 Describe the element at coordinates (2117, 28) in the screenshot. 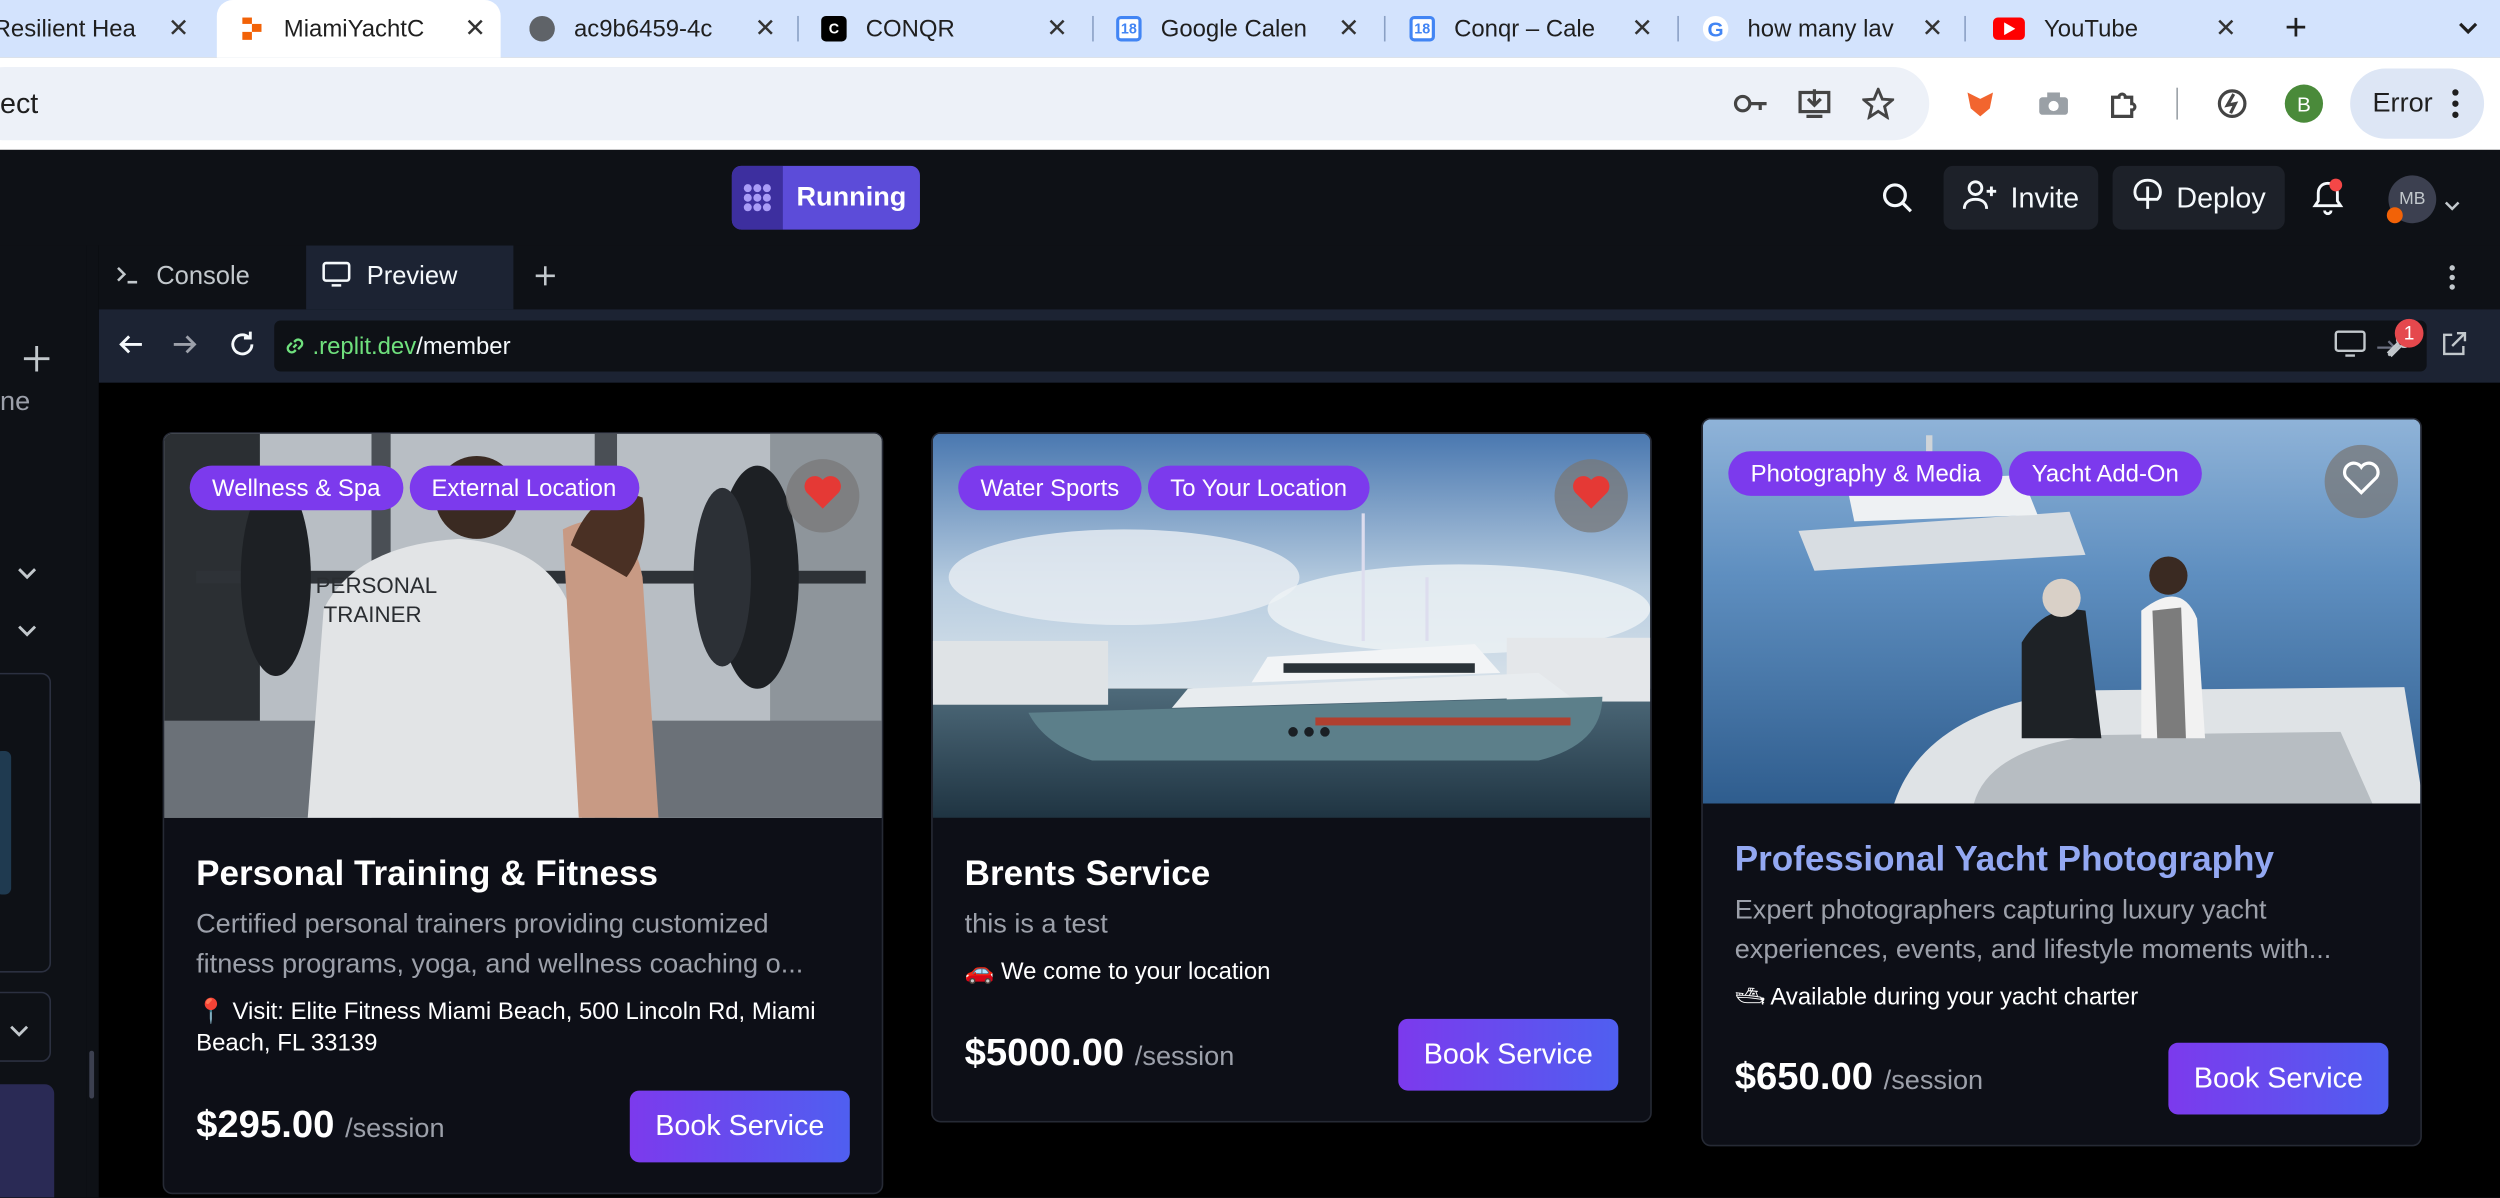

I see `tab-youtube: YouTube ✕` at that location.